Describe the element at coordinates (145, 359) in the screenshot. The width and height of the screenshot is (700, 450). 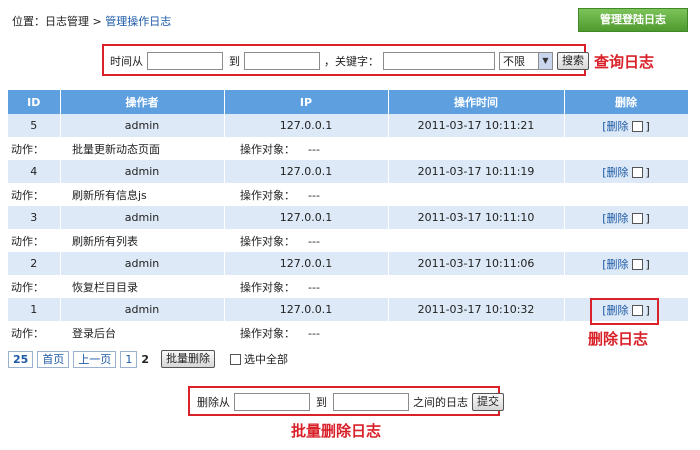
I see `page-2-current: 2` at that location.